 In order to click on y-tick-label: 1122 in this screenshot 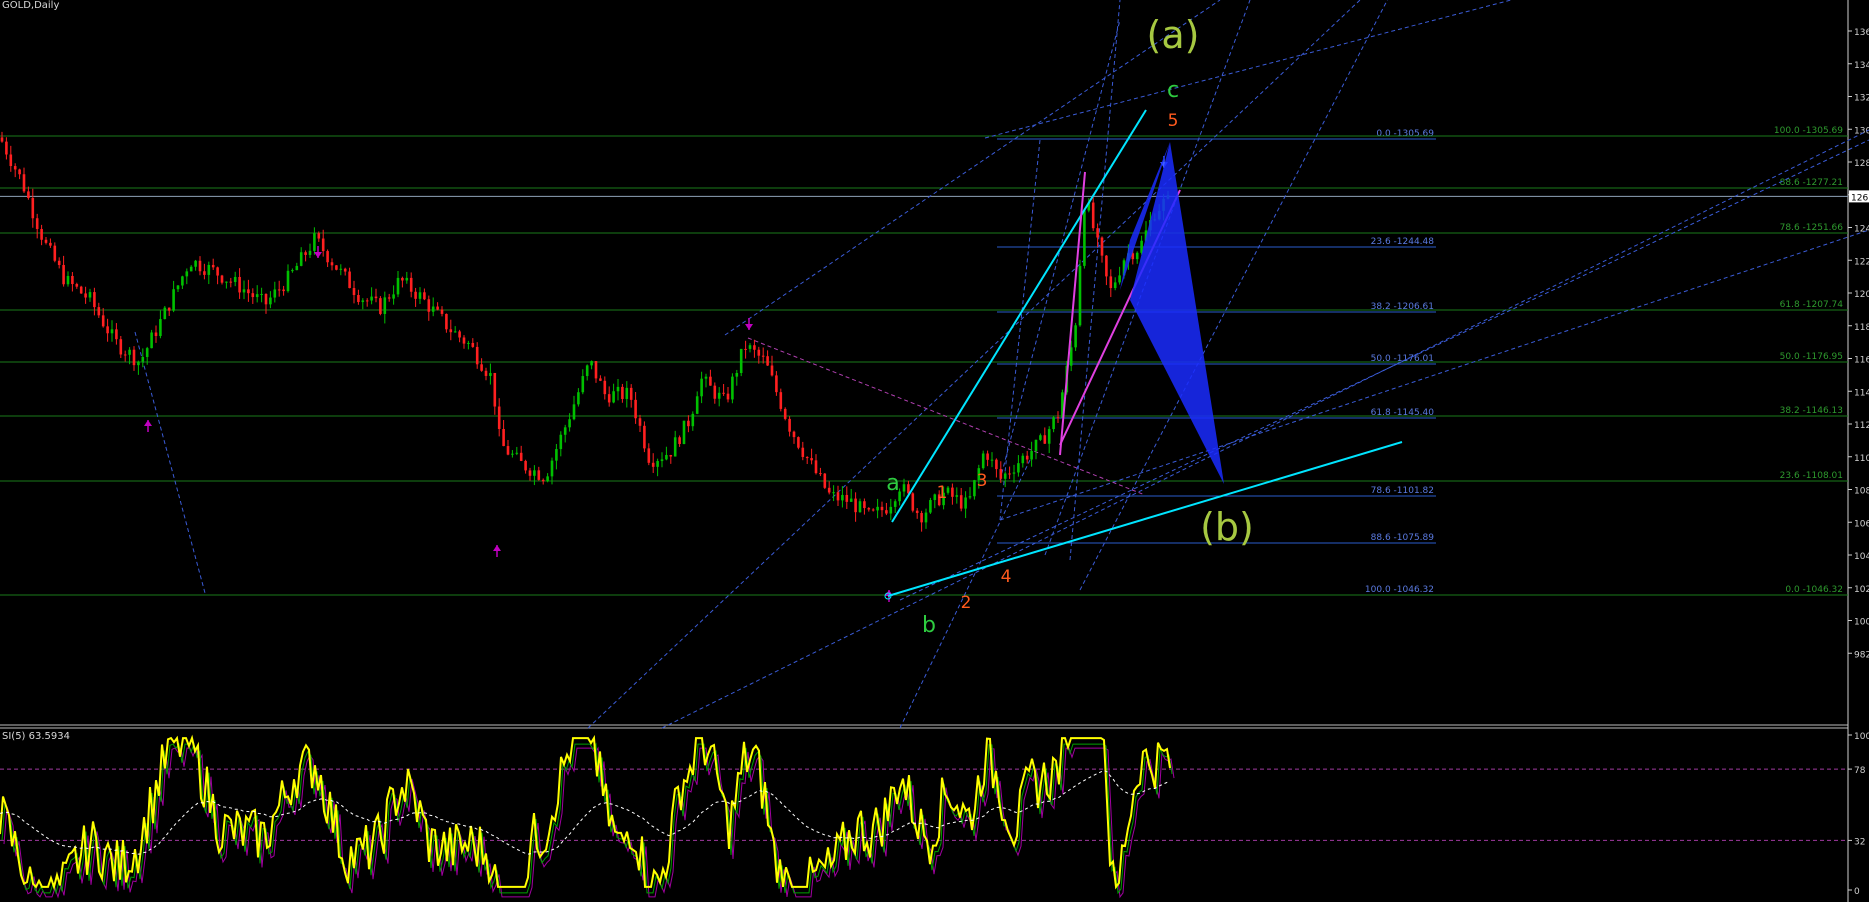, I will do `click(1861, 426)`.